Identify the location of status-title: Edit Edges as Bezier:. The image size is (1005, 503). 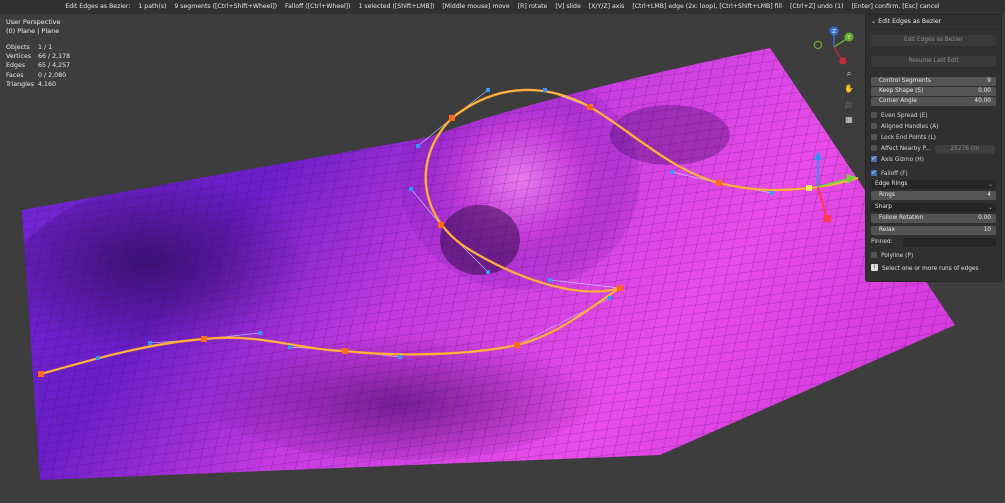
(98, 6).